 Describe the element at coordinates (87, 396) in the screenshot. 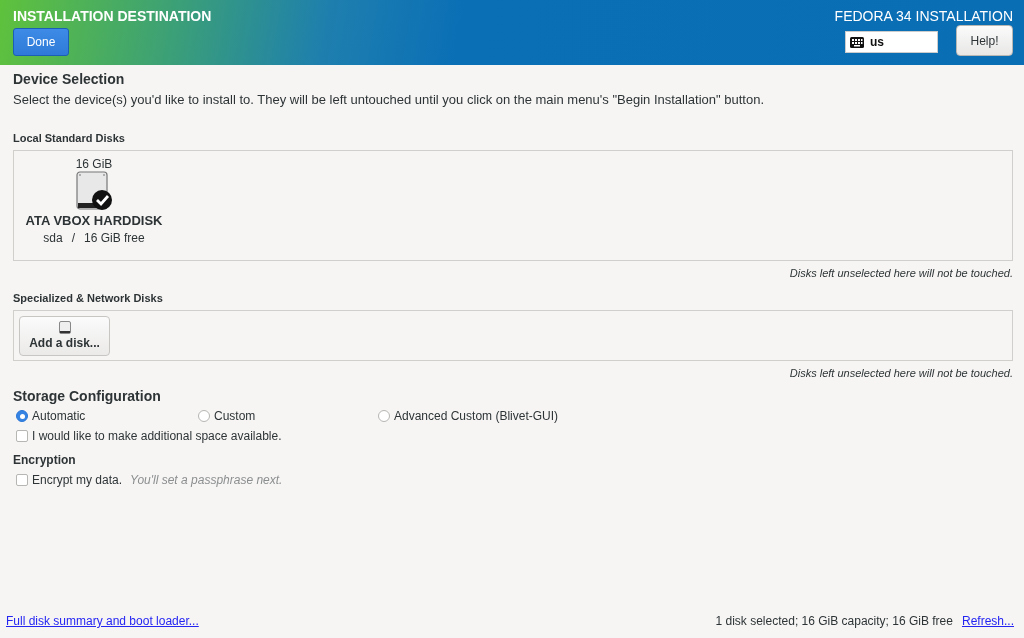

I see `section-heading: Storage Configuration` at that location.